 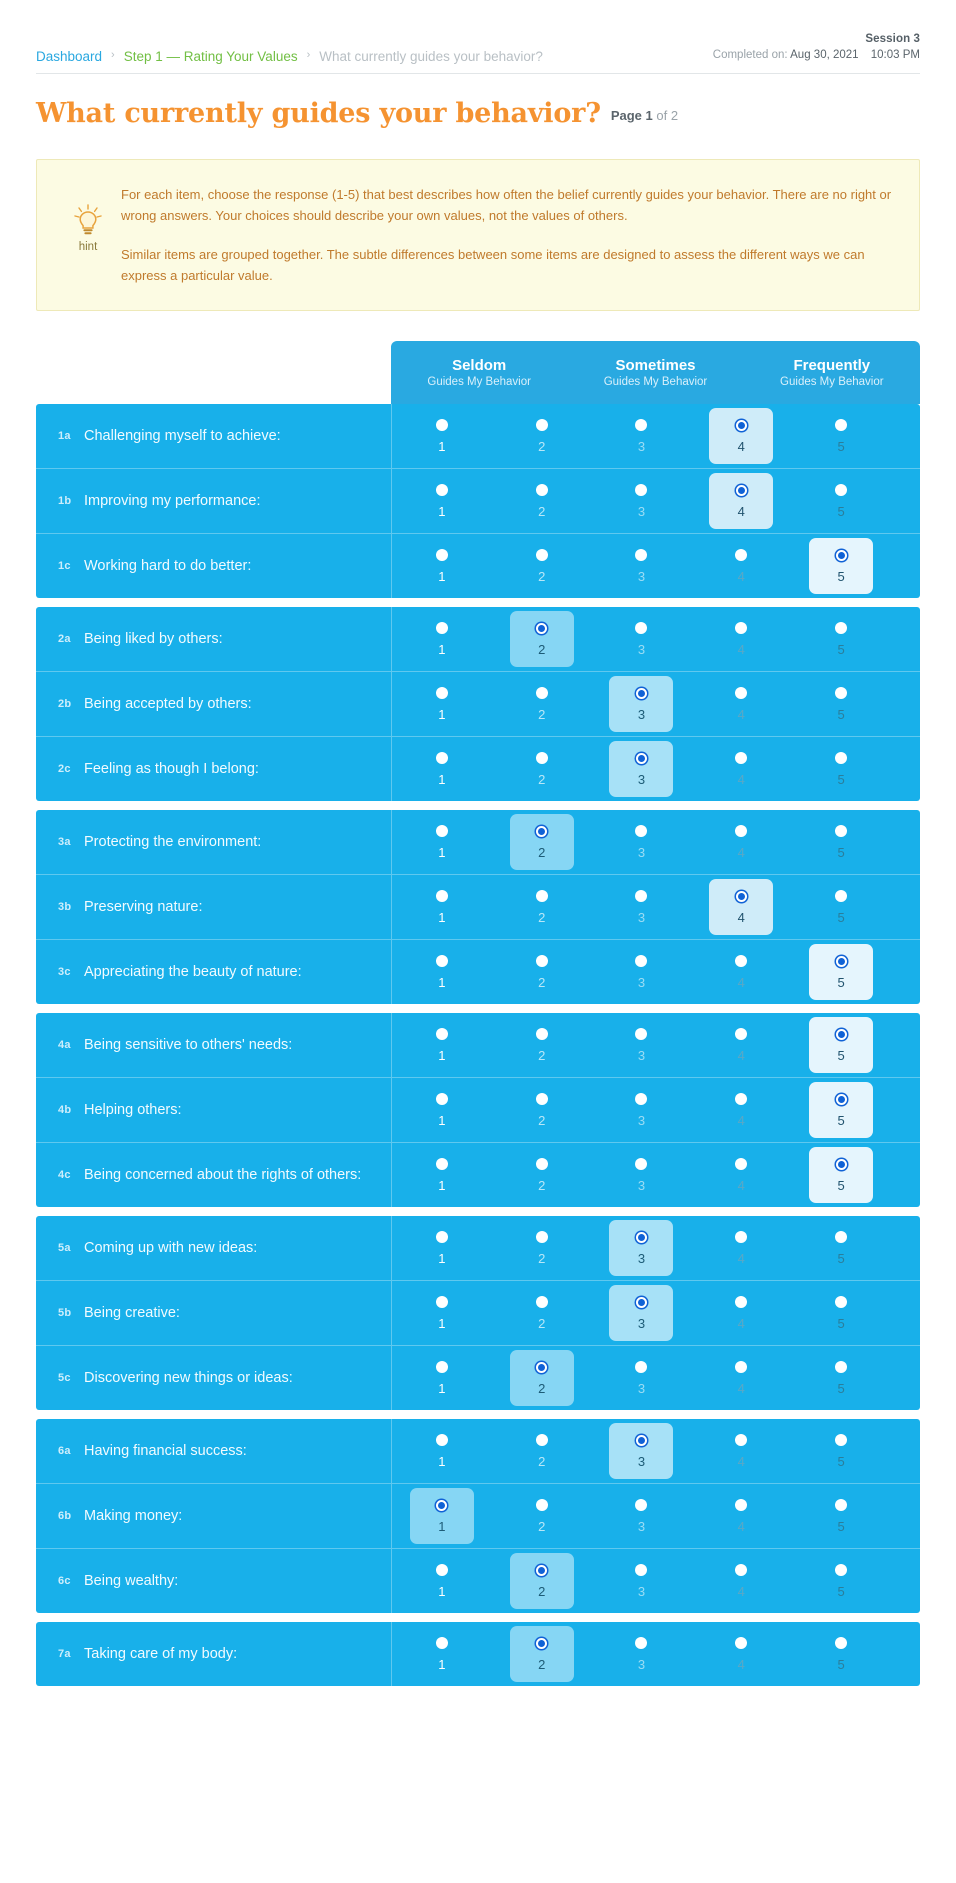 What do you see at coordinates (542, 501) in the screenshot?
I see `rating-option-1b-2: 2` at bounding box center [542, 501].